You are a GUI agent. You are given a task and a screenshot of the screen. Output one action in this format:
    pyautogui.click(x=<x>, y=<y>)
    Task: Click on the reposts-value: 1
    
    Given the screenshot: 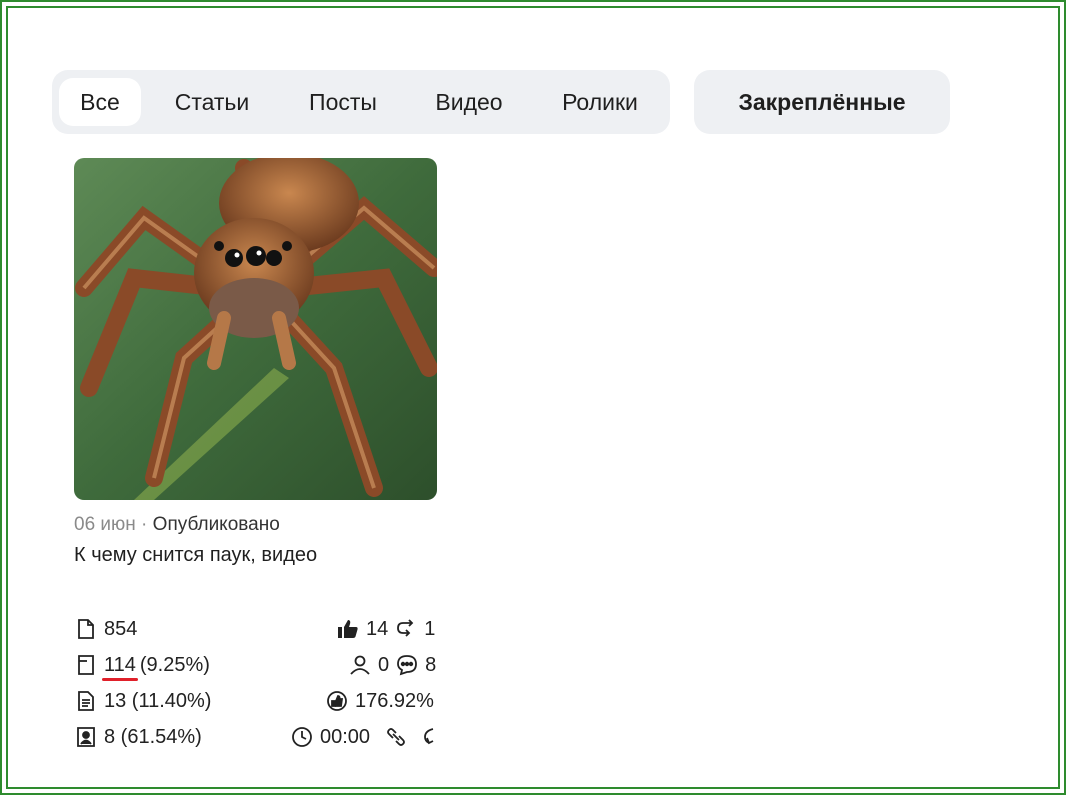 What is the action you would take?
    pyautogui.click(x=430, y=628)
    